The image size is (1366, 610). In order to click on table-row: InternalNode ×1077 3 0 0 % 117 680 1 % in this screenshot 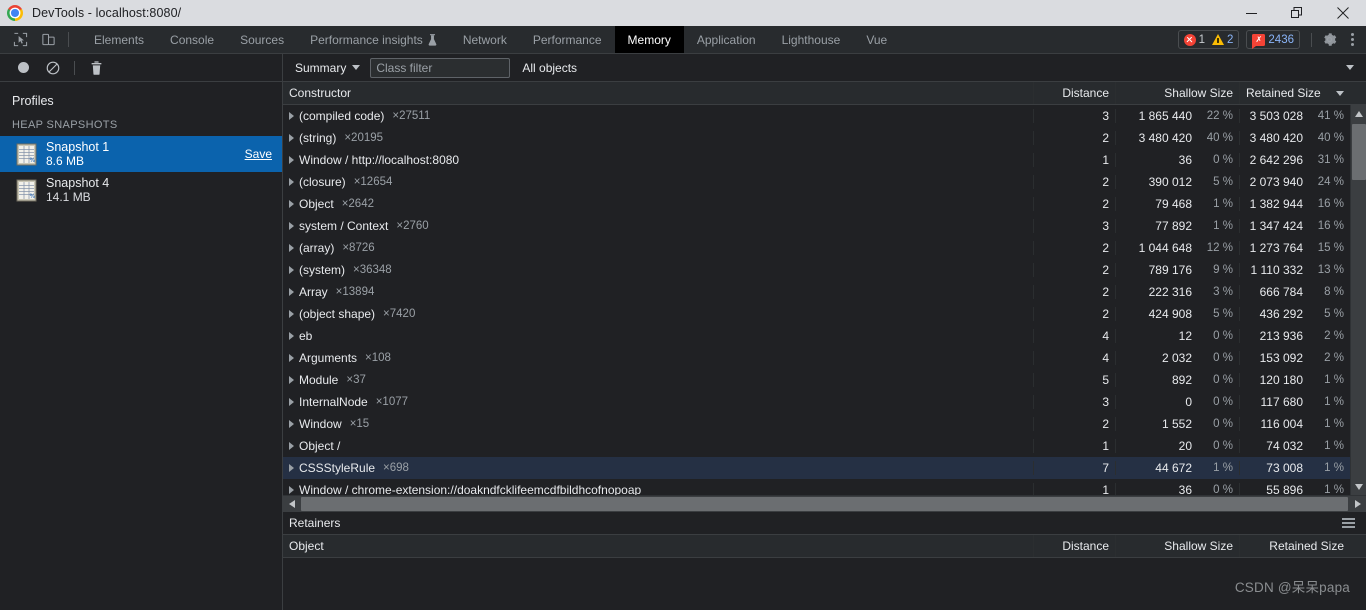, I will do `click(816, 402)`.